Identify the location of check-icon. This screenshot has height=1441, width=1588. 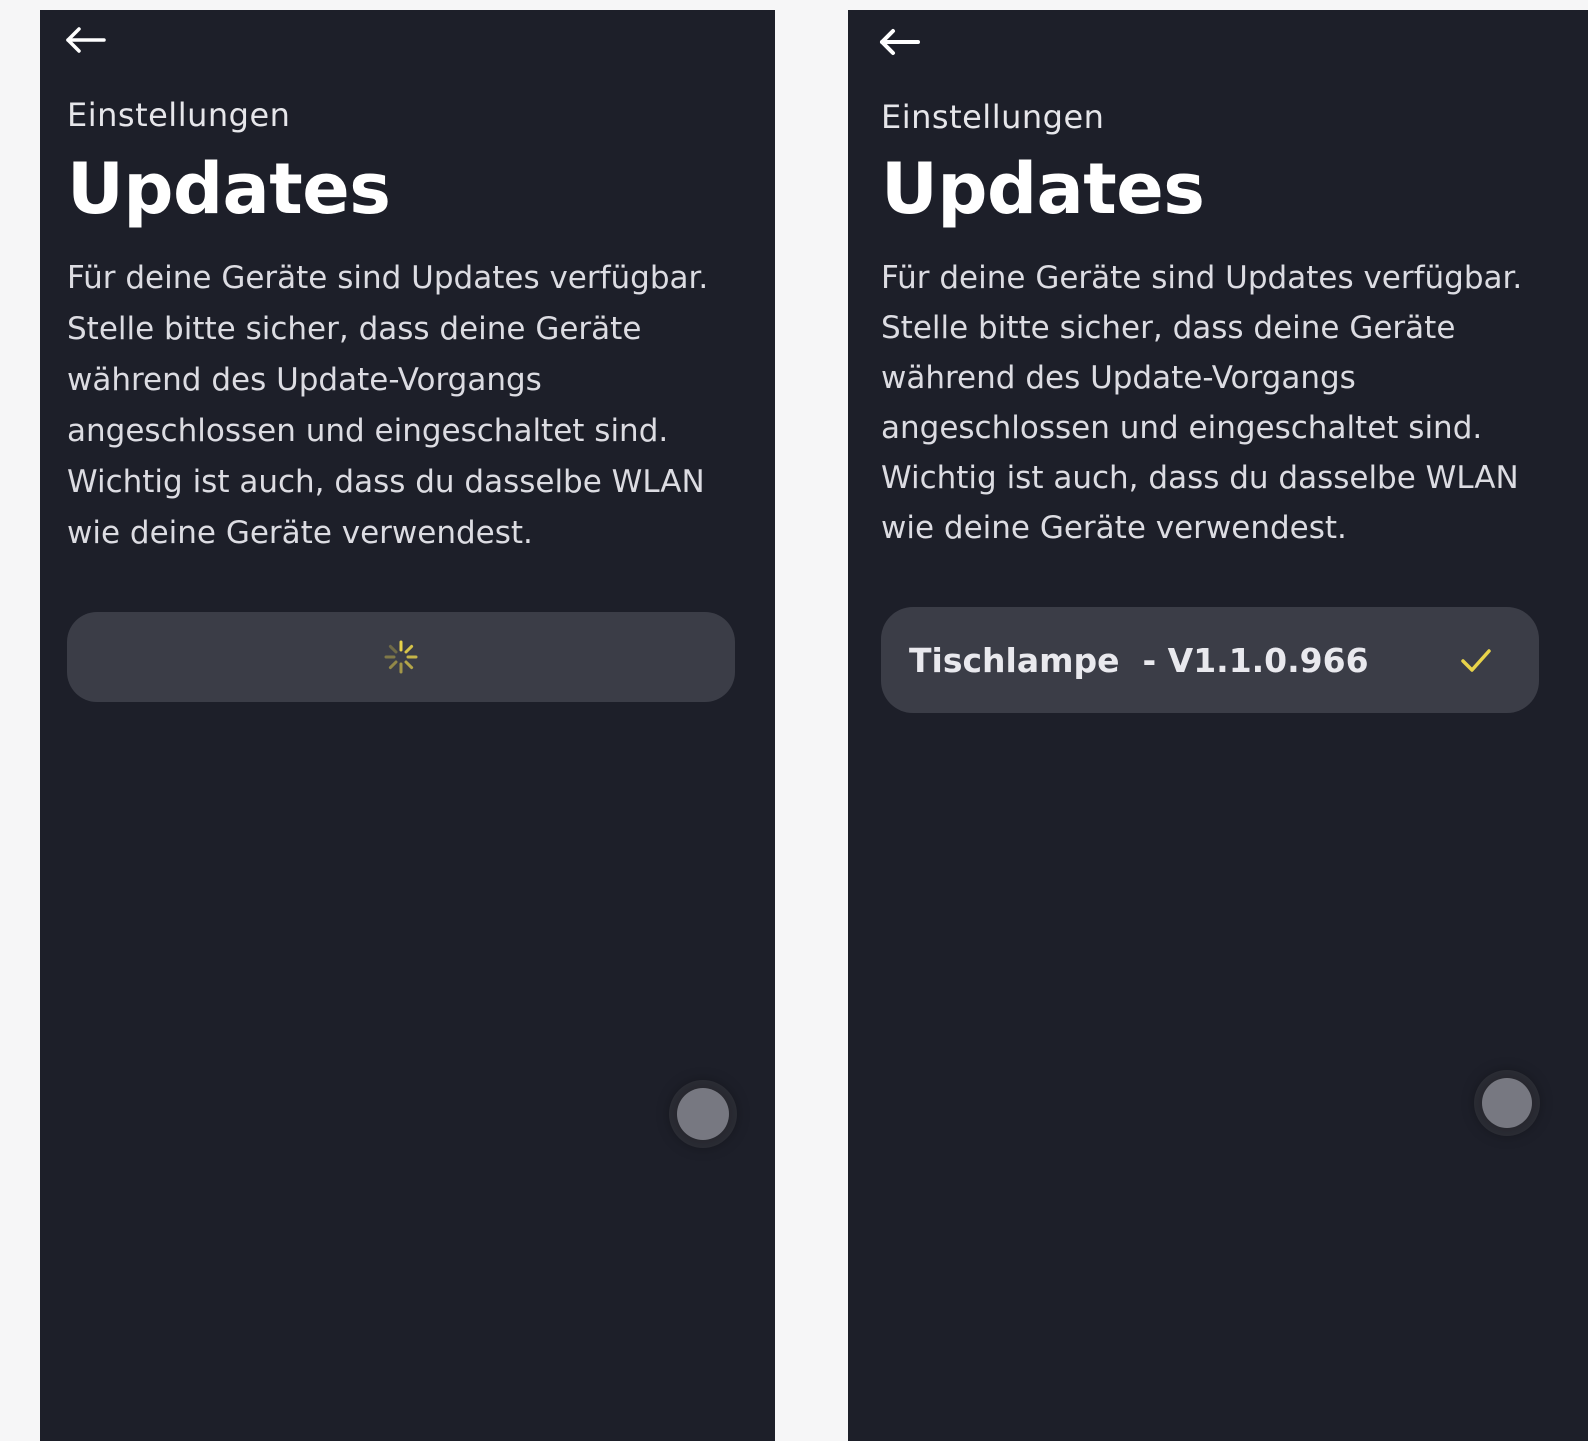
(1476, 660).